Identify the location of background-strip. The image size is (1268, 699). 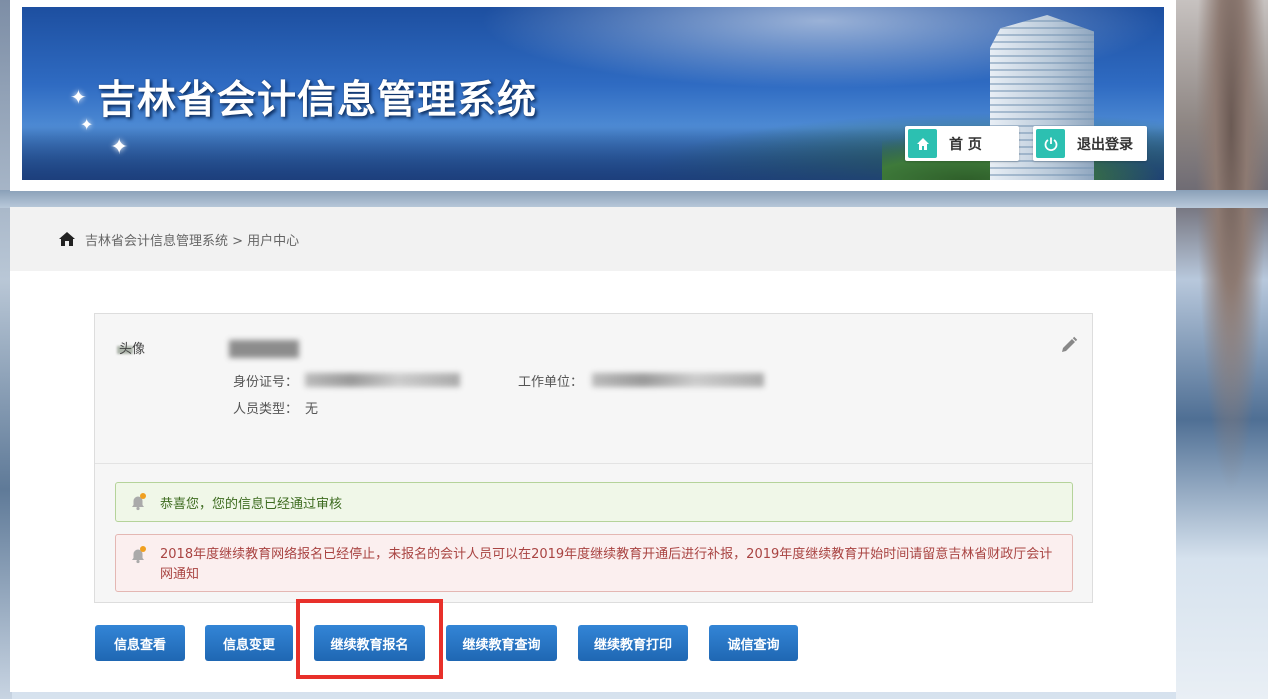
(634, 199).